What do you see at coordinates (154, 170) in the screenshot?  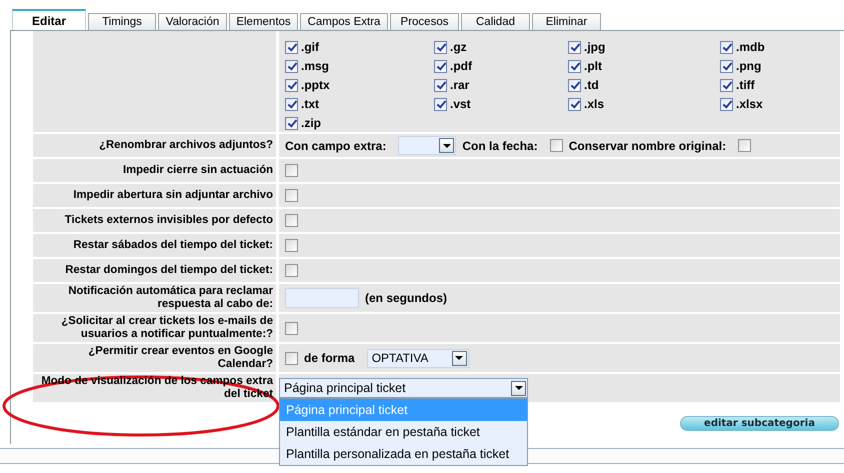 I see `setting-label: Impedir cierre sin actuación` at bounding box center [154, 170].